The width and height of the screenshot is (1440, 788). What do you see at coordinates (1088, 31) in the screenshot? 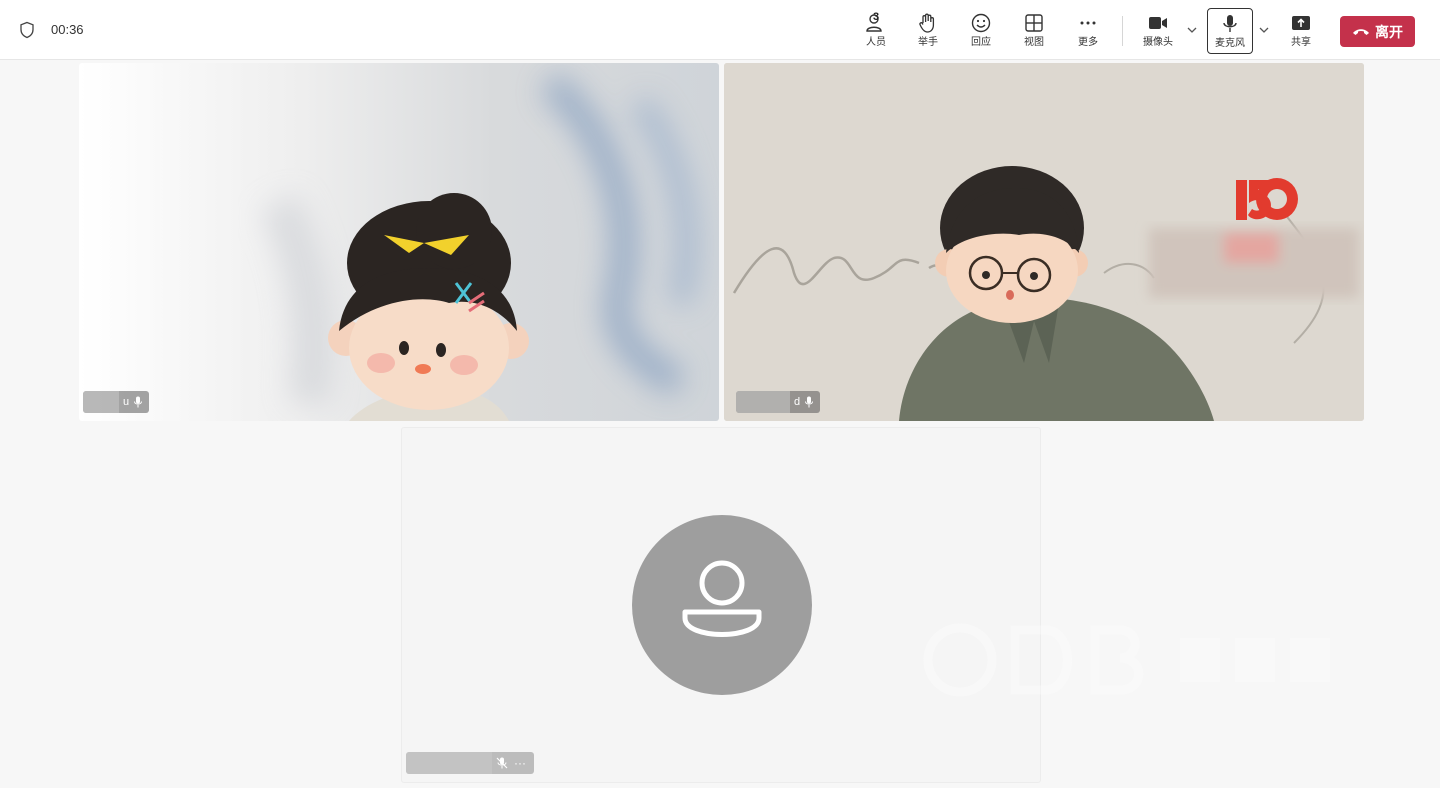
I see `more-button: 更多` at bounding box center [1088, 31].